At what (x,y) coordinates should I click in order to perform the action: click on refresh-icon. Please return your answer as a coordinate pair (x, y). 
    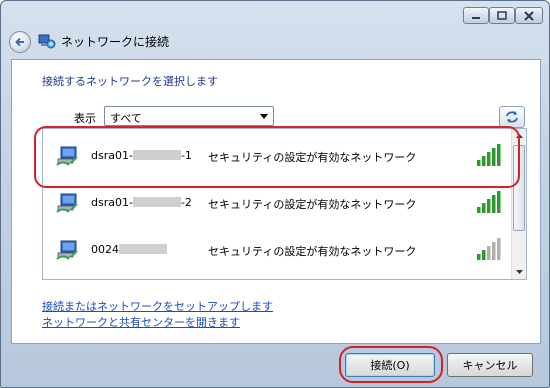
    Looking at the image, I should click on (512, 117).